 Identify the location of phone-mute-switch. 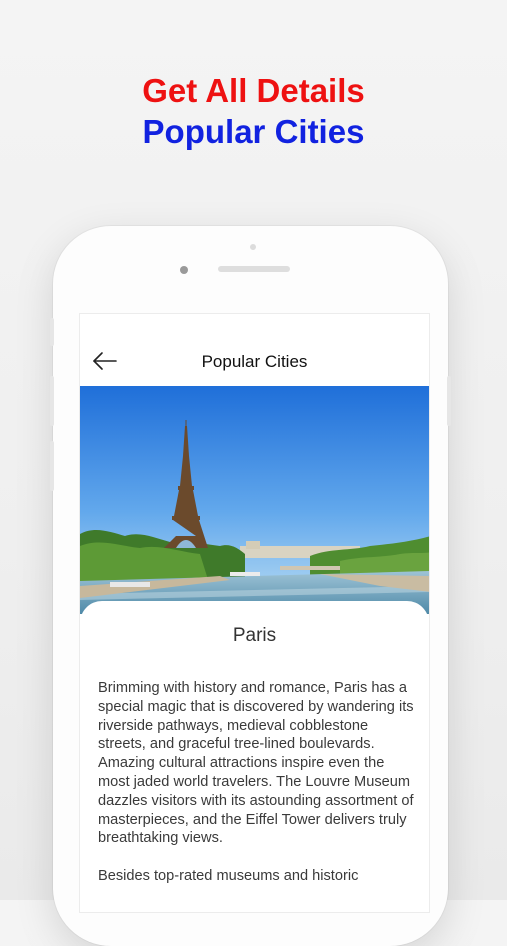
(52, 332).